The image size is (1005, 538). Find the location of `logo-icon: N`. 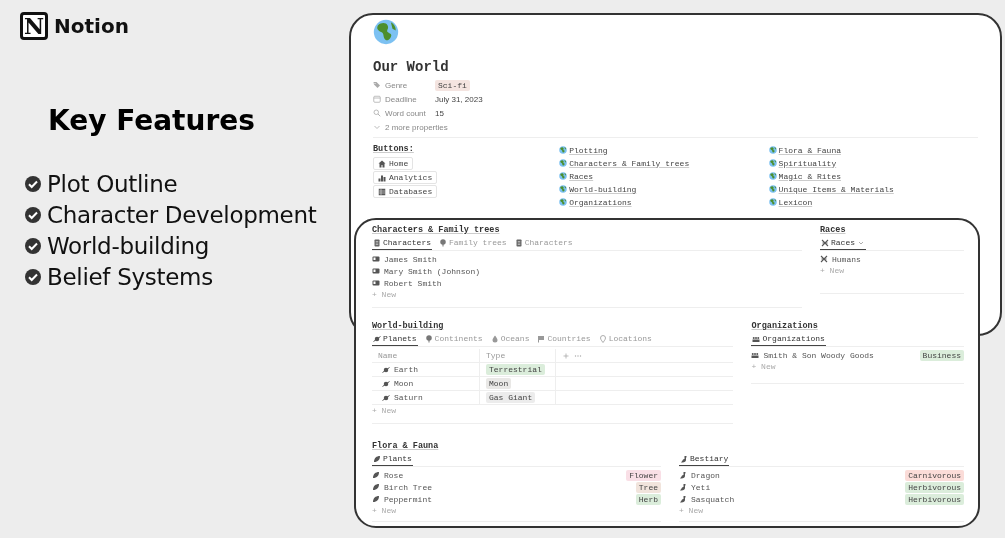

logo-icon: N is located at coordinates (34, 26).